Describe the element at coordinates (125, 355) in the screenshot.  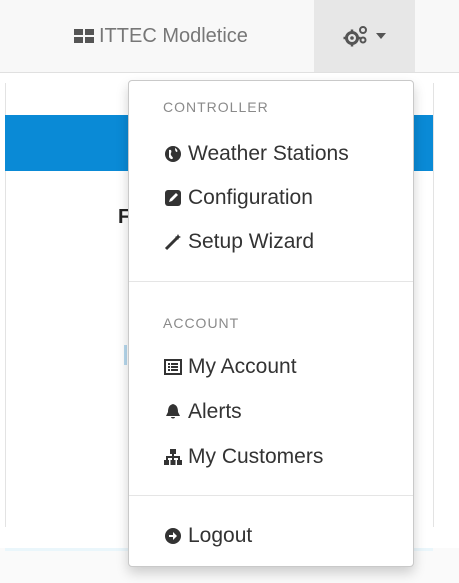
I see `obscured-element-fragment` at that location.